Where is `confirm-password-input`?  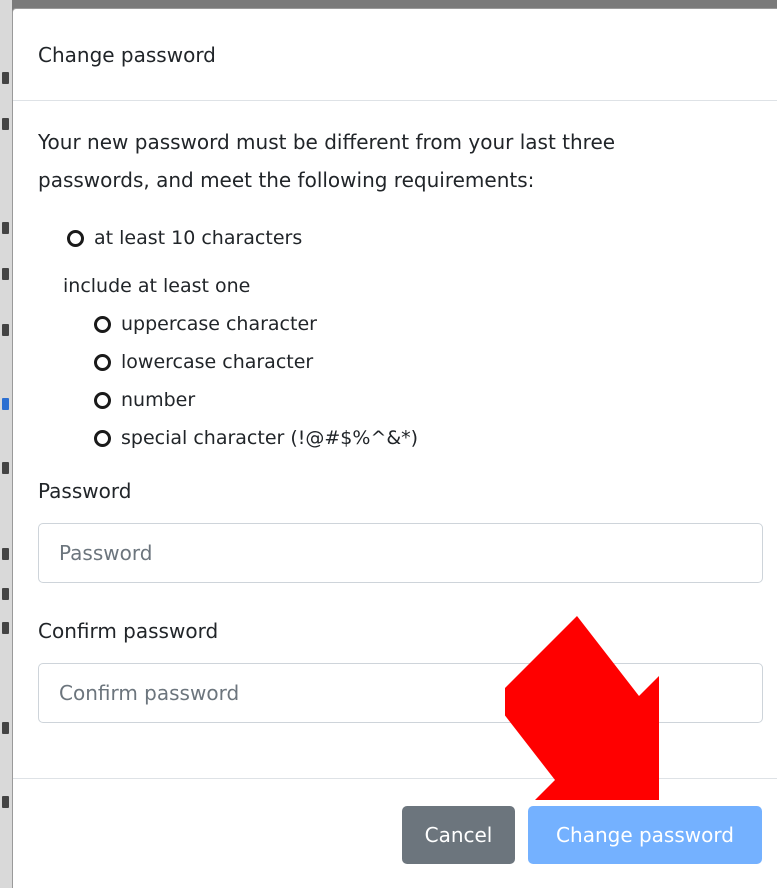
confirm-password-input is located at coordinates (400, 693).